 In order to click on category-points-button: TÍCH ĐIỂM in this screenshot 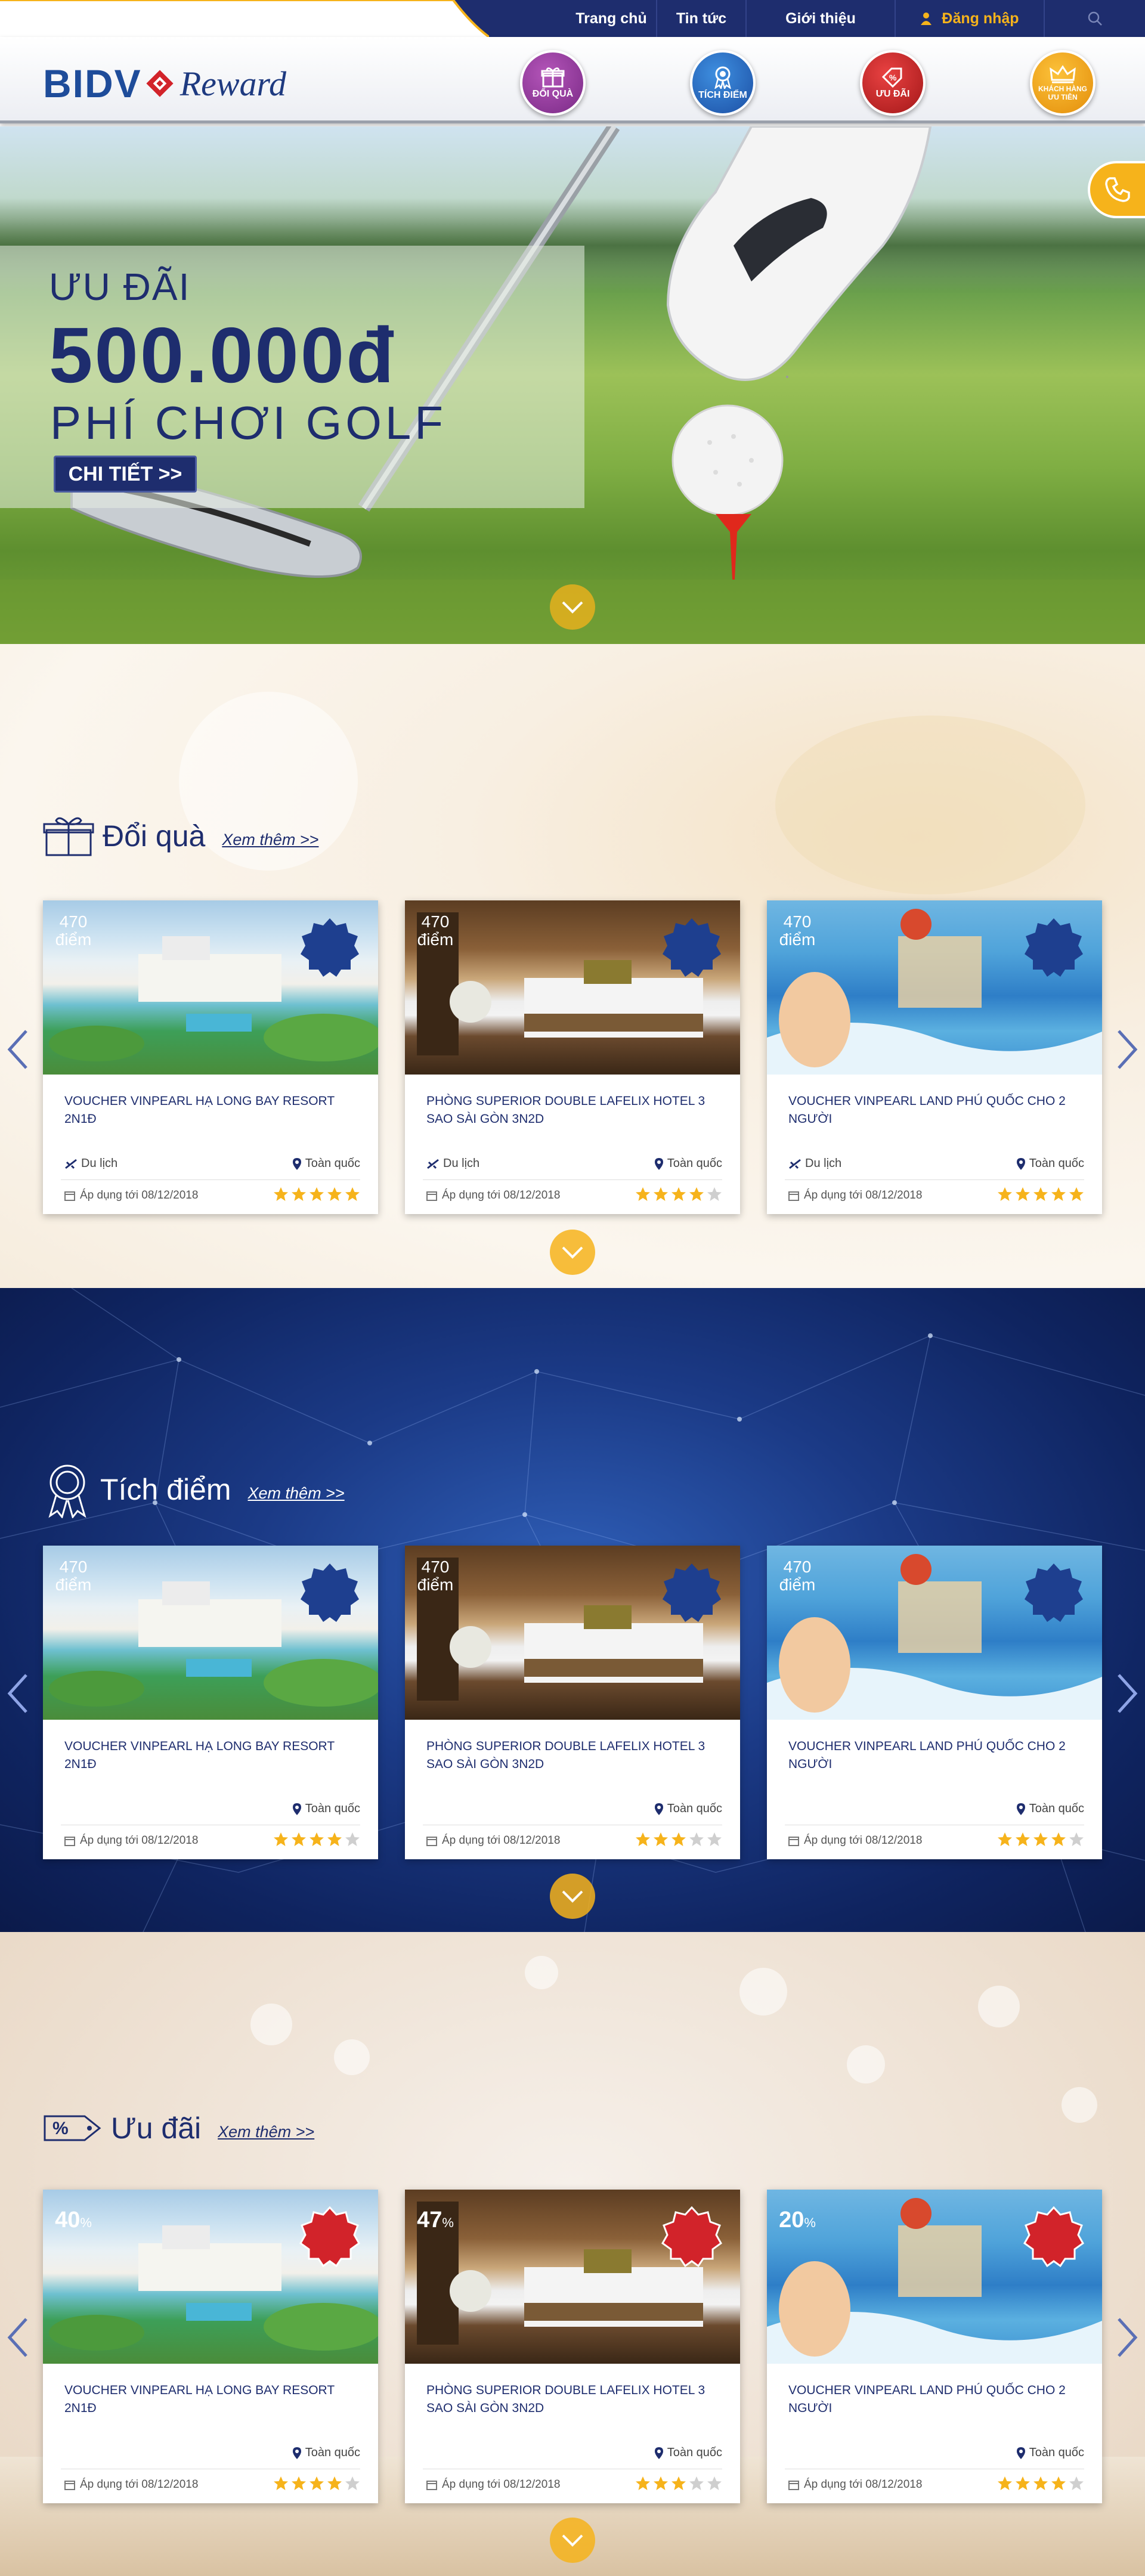, I will do `click(723, 83)`.